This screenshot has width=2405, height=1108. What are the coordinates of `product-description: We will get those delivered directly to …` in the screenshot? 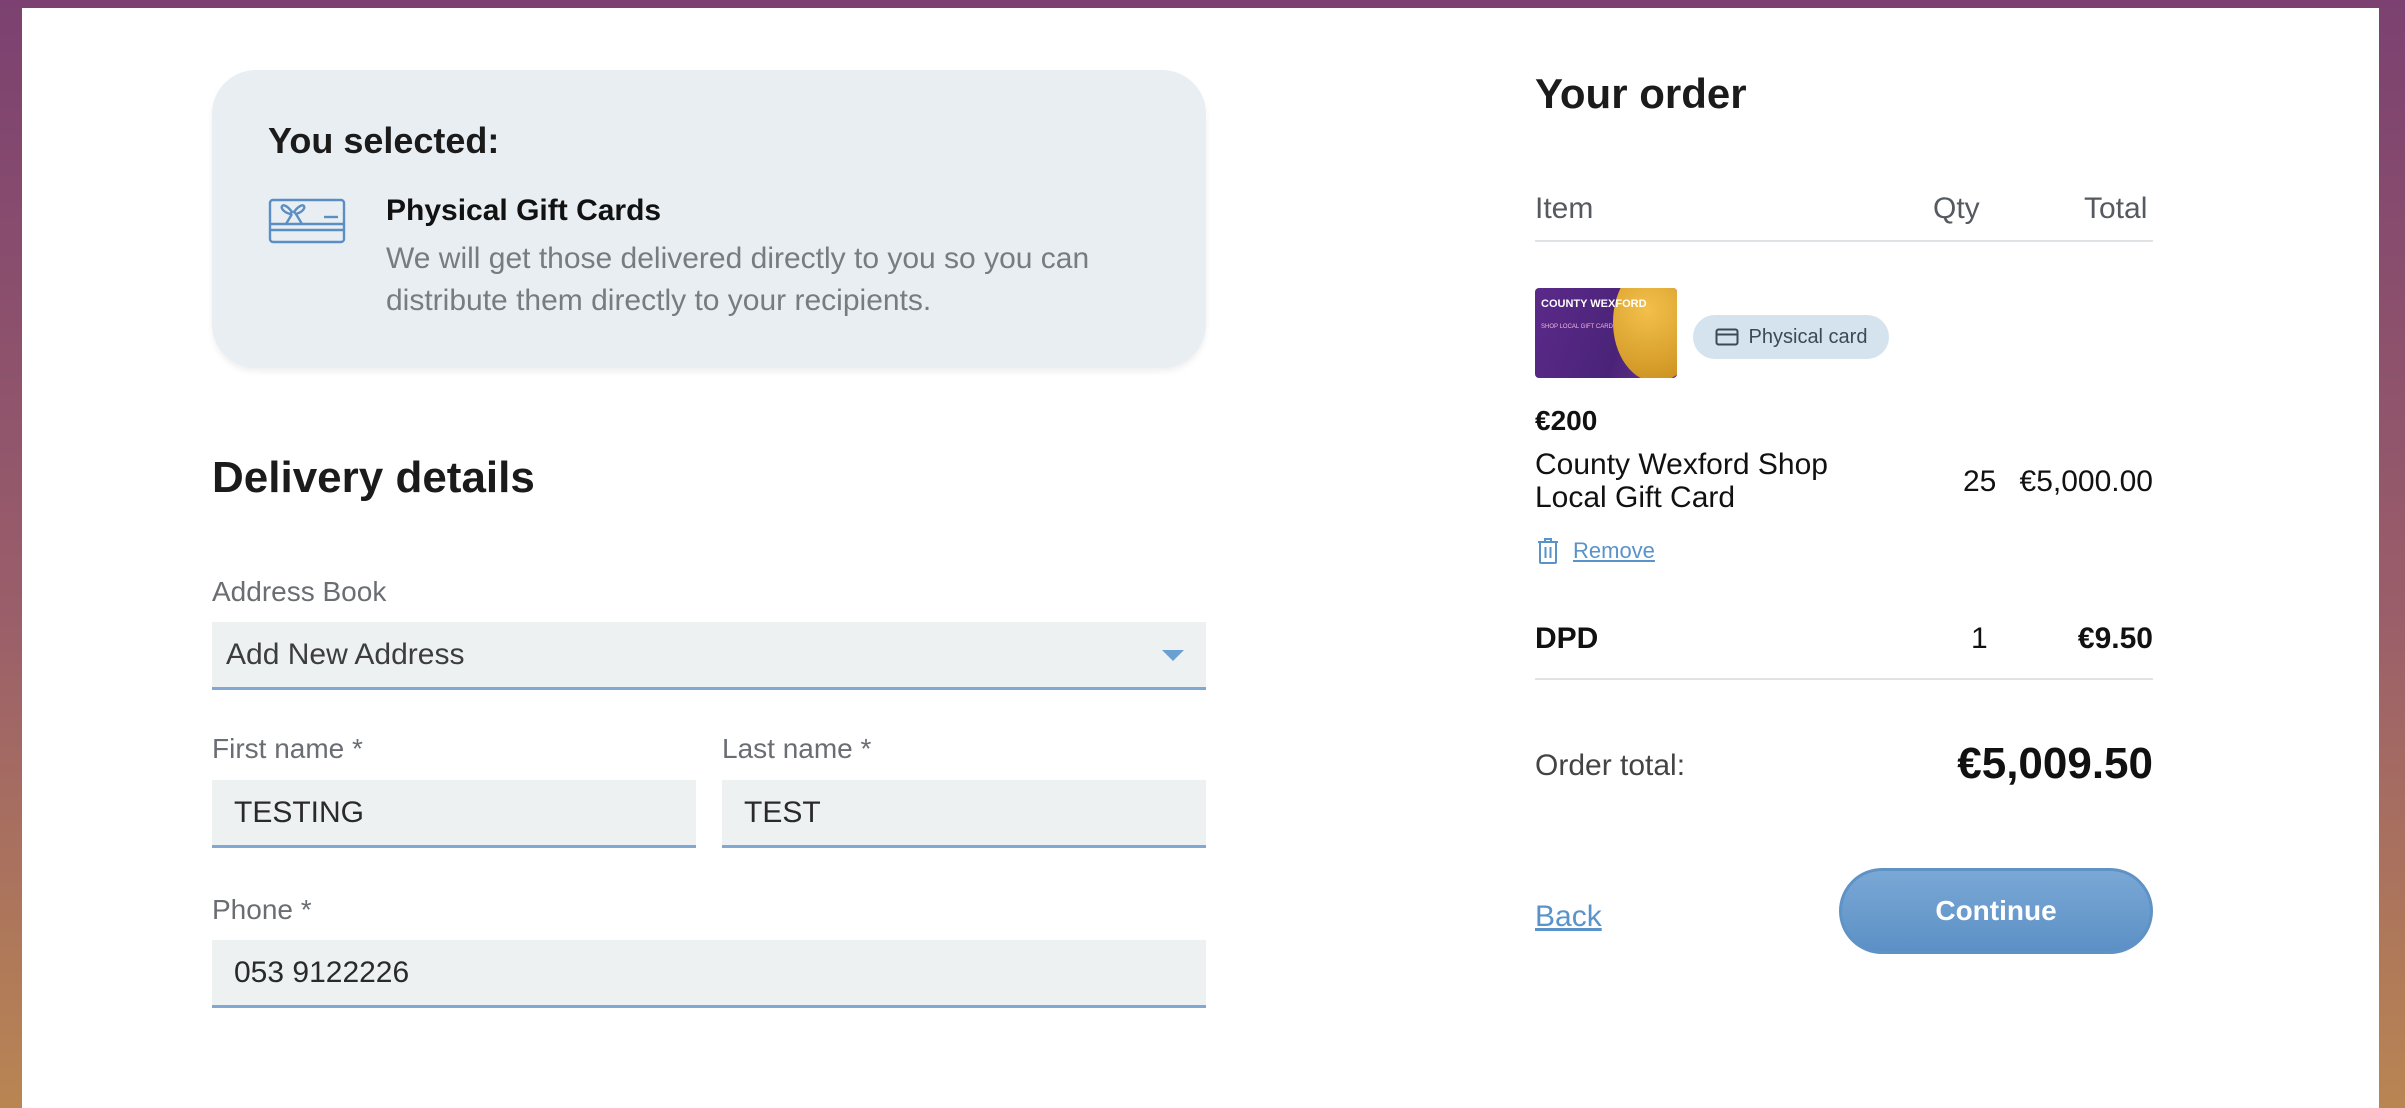 It's located at (738, 279).